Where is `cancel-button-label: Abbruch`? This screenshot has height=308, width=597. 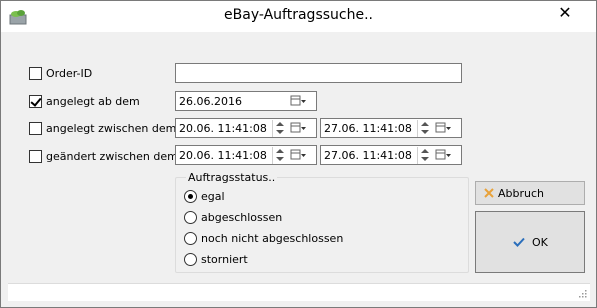 cancel-button-label: Abbruch is located at coordinates (521, 193).